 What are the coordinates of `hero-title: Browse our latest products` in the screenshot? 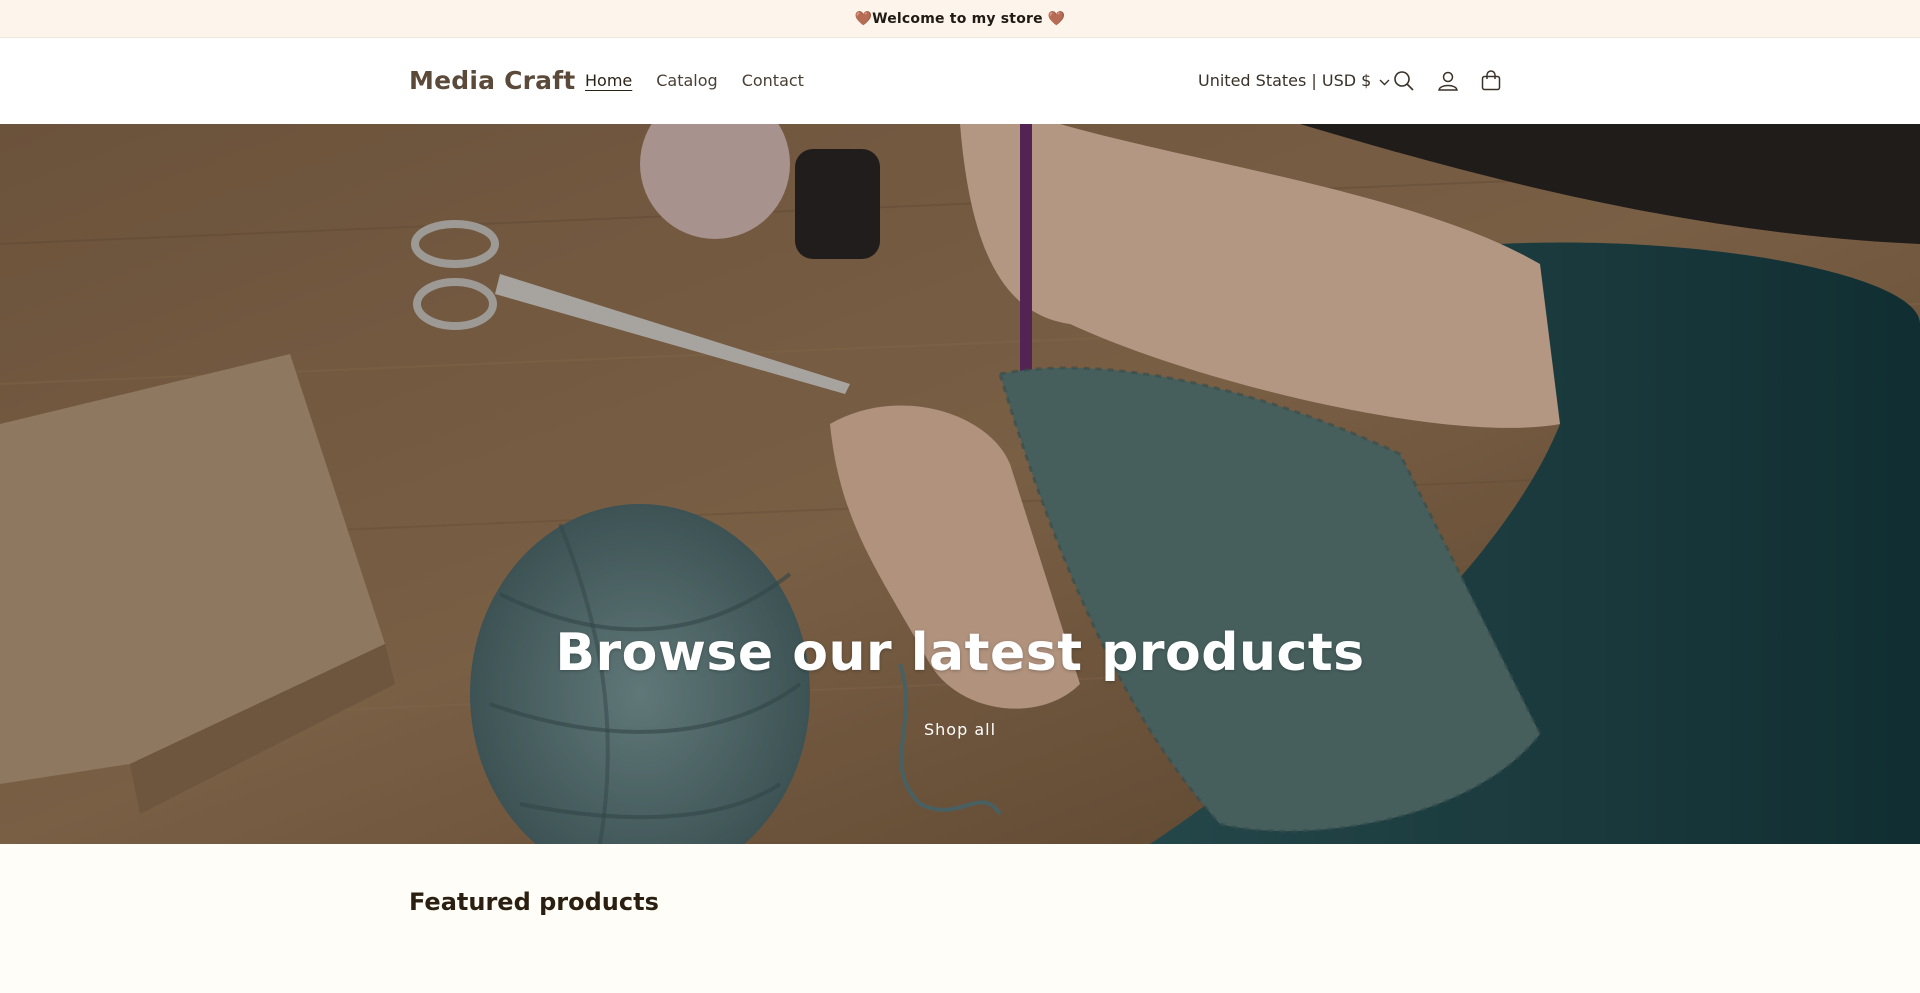 It's located at (960, 653).